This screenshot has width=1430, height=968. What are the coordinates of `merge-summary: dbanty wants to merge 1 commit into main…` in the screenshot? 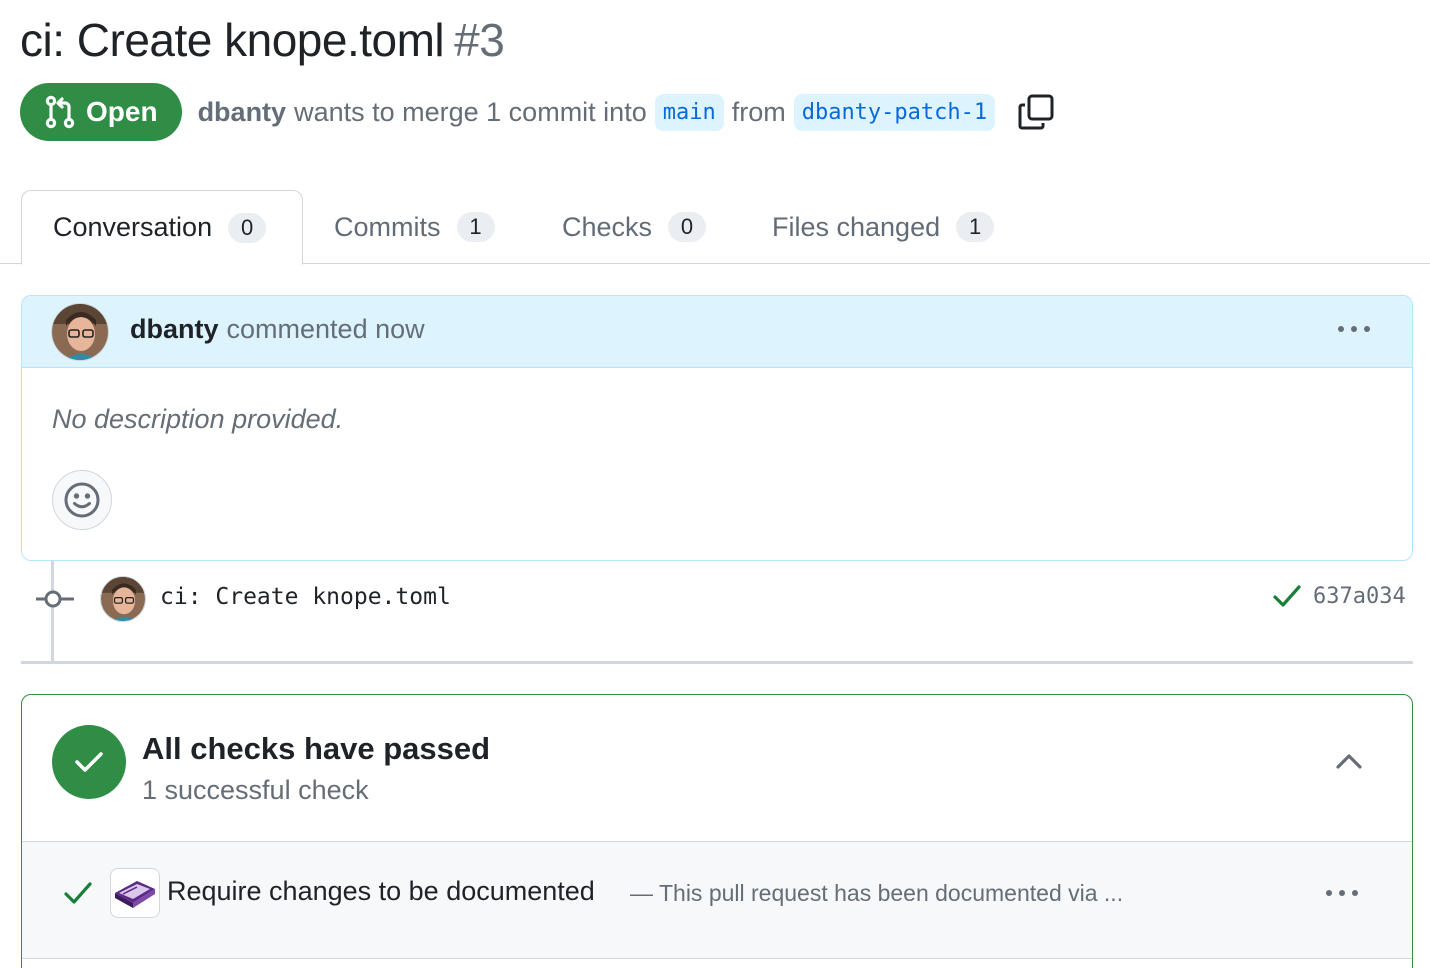 It's located at (627, 112).